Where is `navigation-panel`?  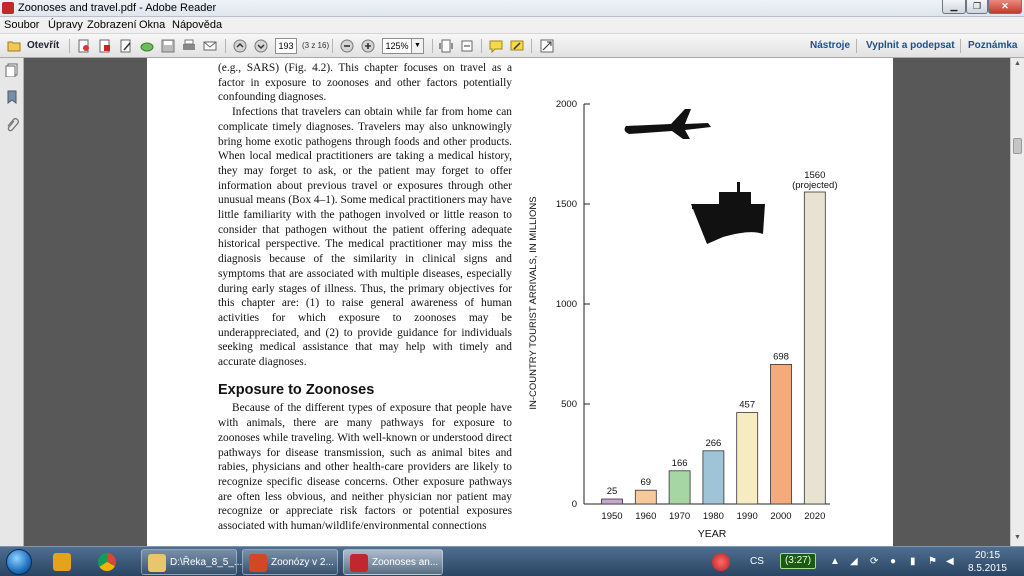 navigation-panel is located at coordinates (12, 302).